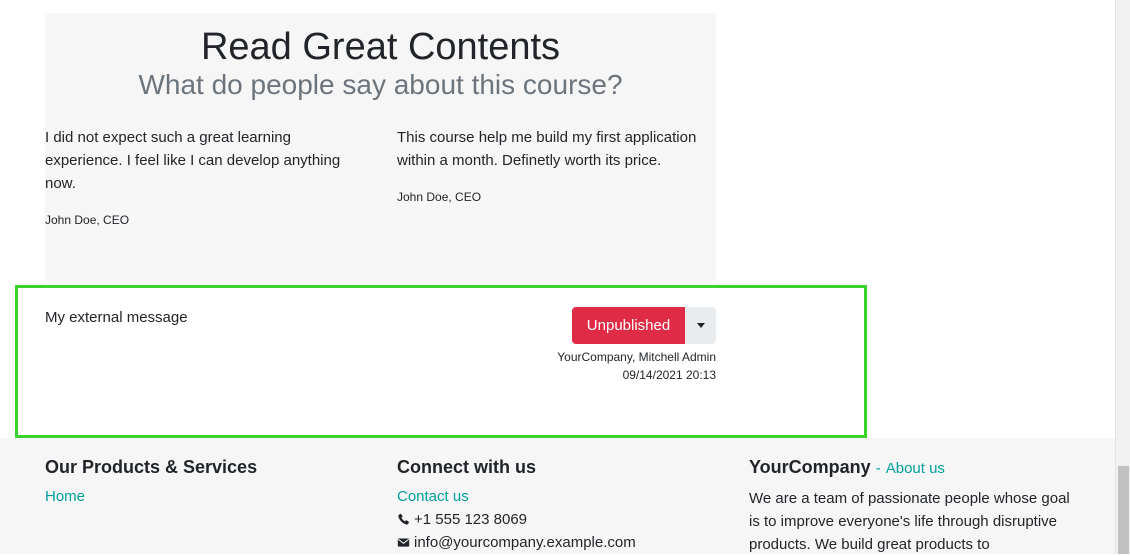 The height and width of the screenshot is (556, 1130). I want to click on about-us-link: About us, so click(915, 468).